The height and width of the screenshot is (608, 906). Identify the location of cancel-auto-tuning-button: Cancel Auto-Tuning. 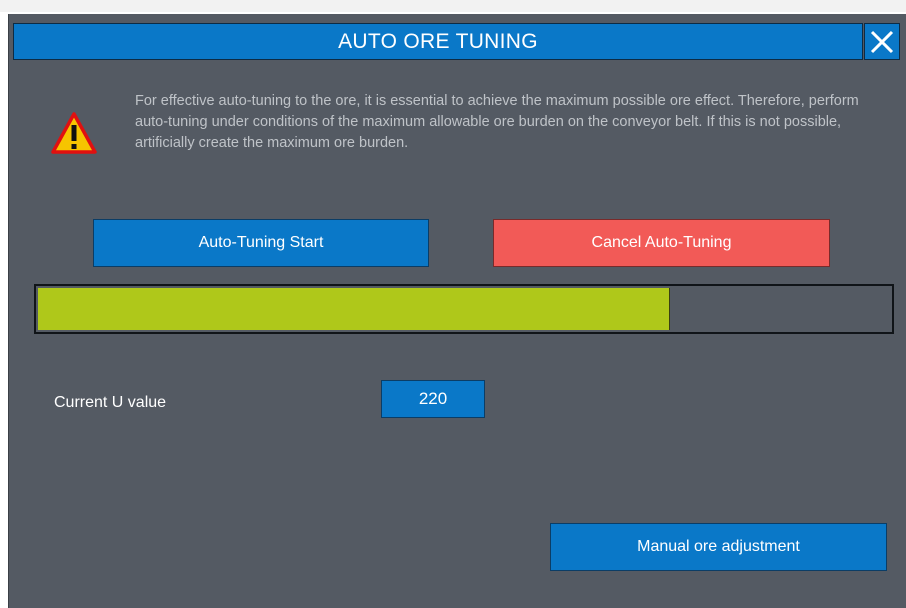
(661, 243).